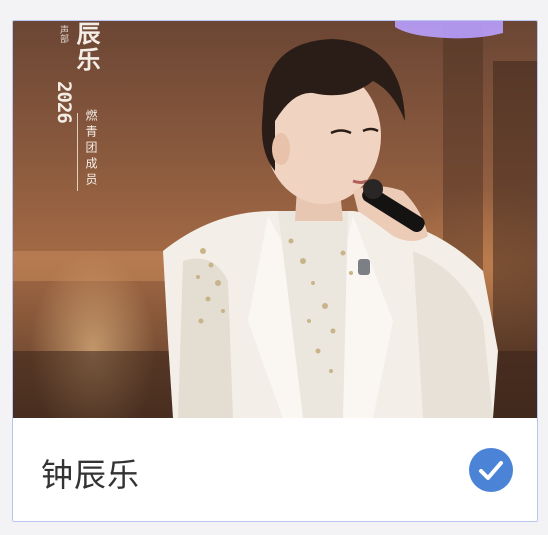 Image resolution: width=548 pixels, height=535 pixels. I want to click on overlay-name-text: 辰乐, so click(86, 47).